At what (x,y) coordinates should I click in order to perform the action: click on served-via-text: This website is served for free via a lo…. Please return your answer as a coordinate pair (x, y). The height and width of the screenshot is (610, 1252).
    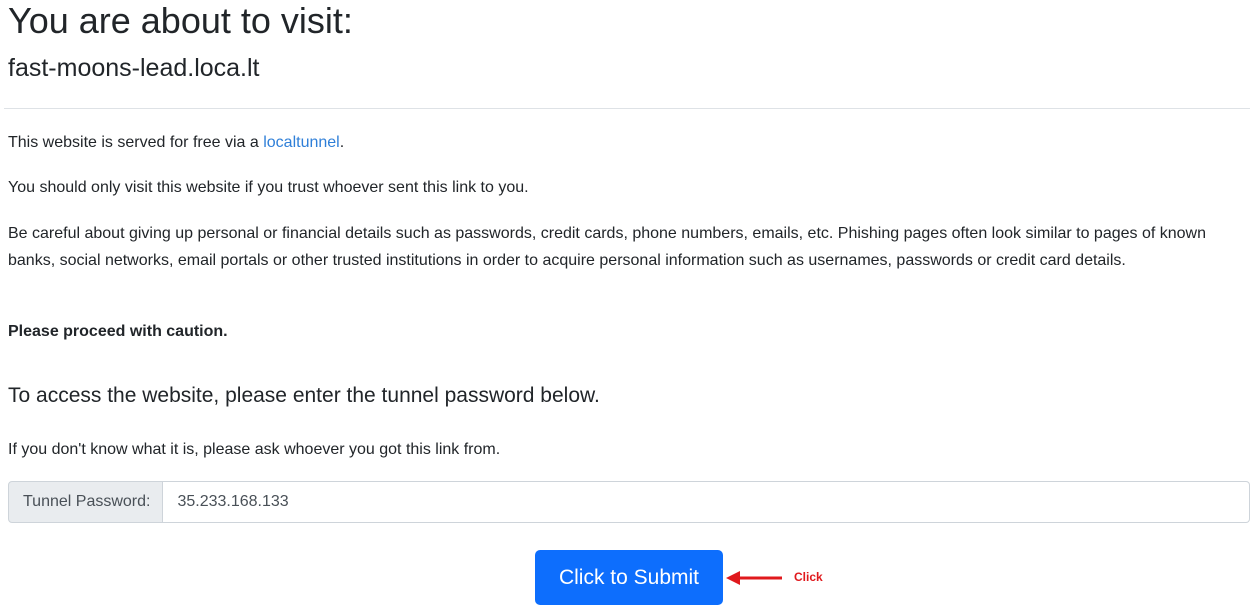
    Looking at the image, I should click on (176, 142).